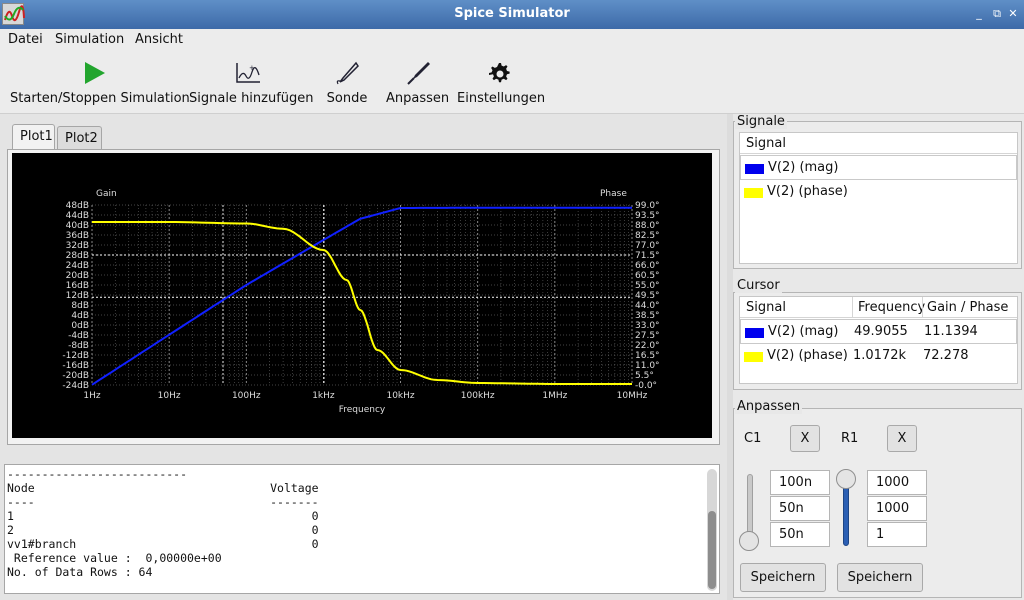 Image resolution: width=1024 pixels, height=600 pixels. I want to click on y-right-tick-label: 82.5°, so click(647, 236).